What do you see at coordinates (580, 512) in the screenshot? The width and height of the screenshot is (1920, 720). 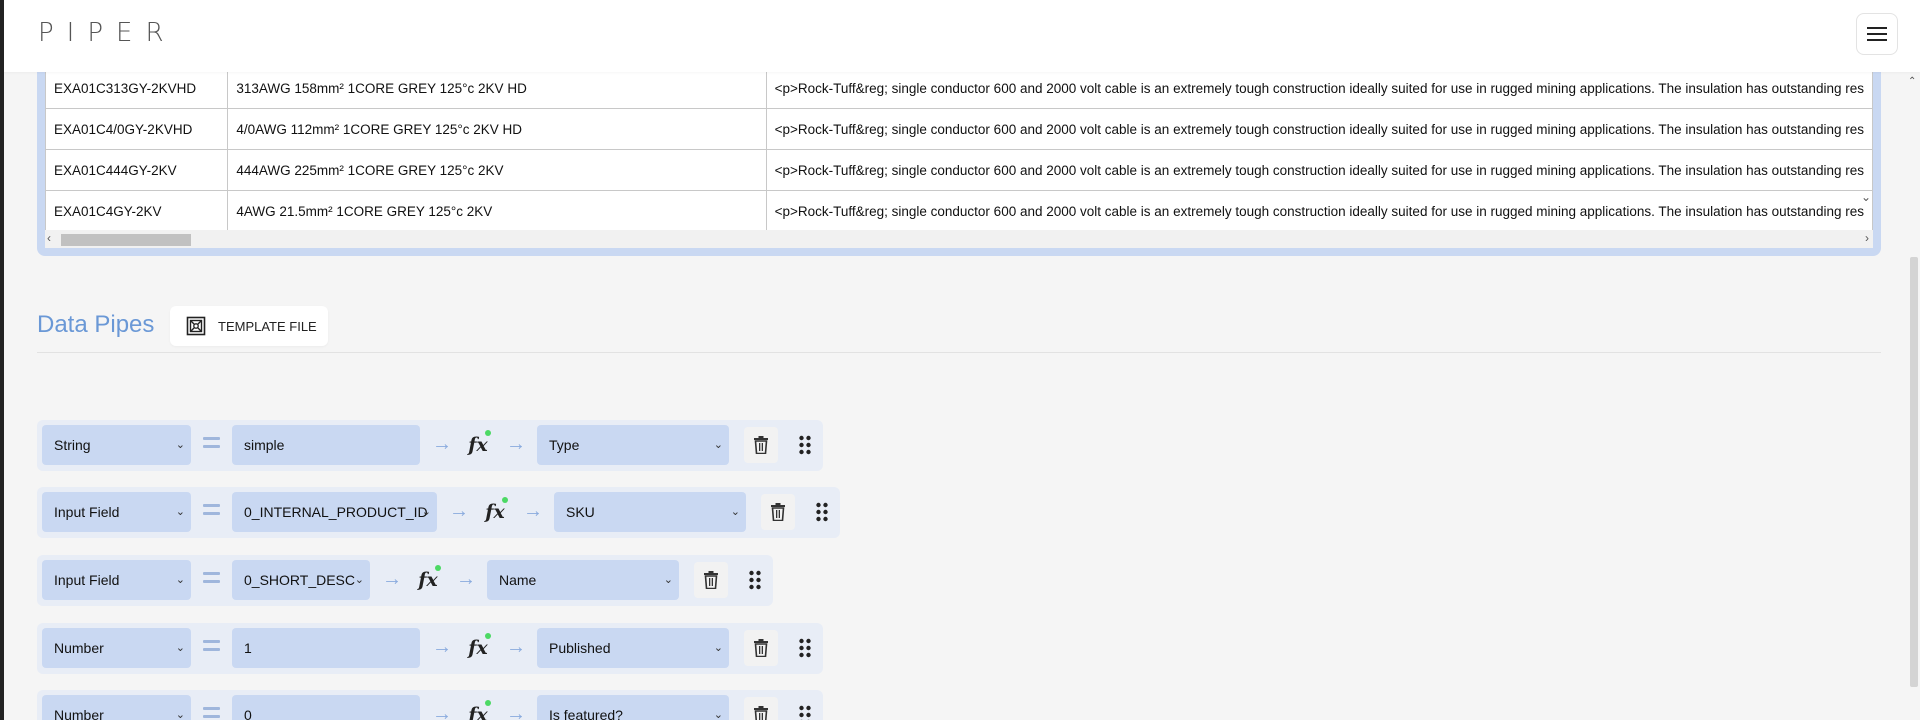 I see `target-field-value: SKU` at bounding box center [580, 512].